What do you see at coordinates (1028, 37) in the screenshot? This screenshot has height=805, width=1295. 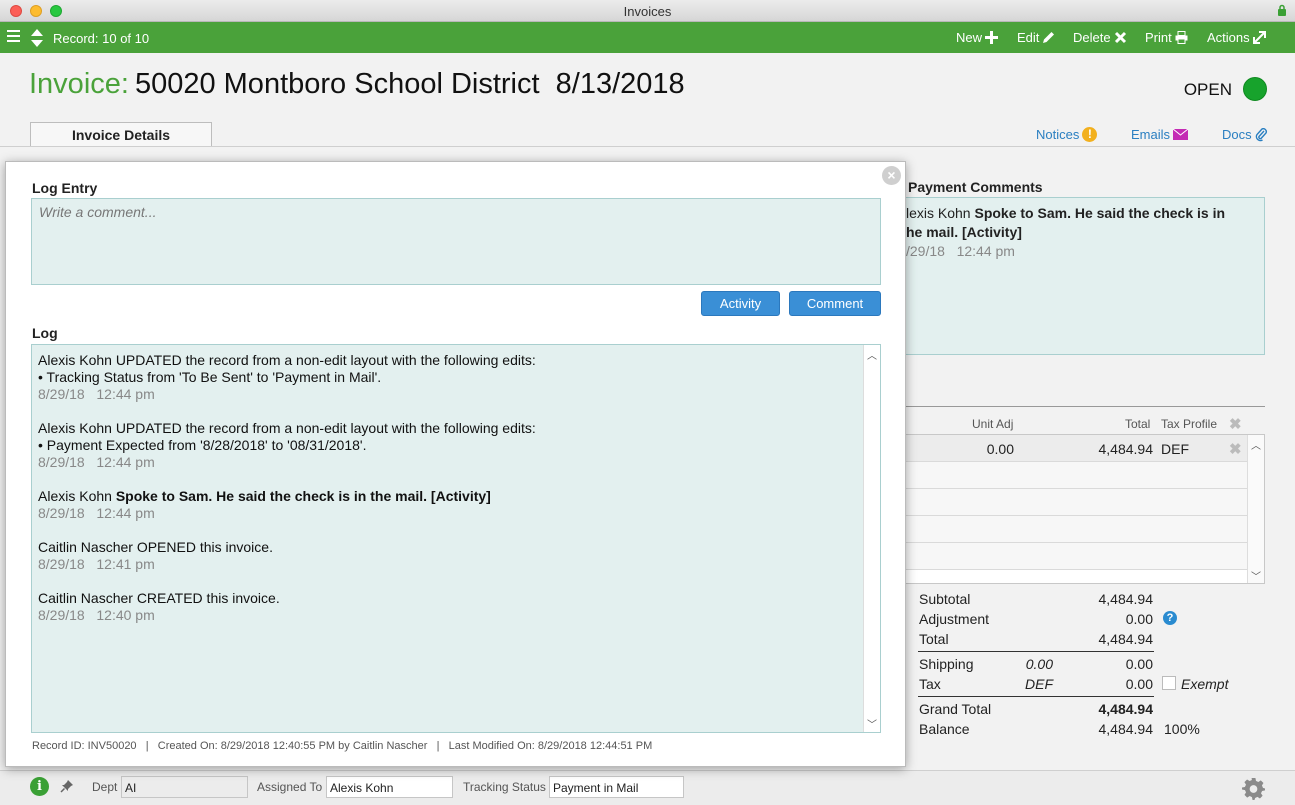 I see `edit-label: Edit` at bounding box center [1028, 37].